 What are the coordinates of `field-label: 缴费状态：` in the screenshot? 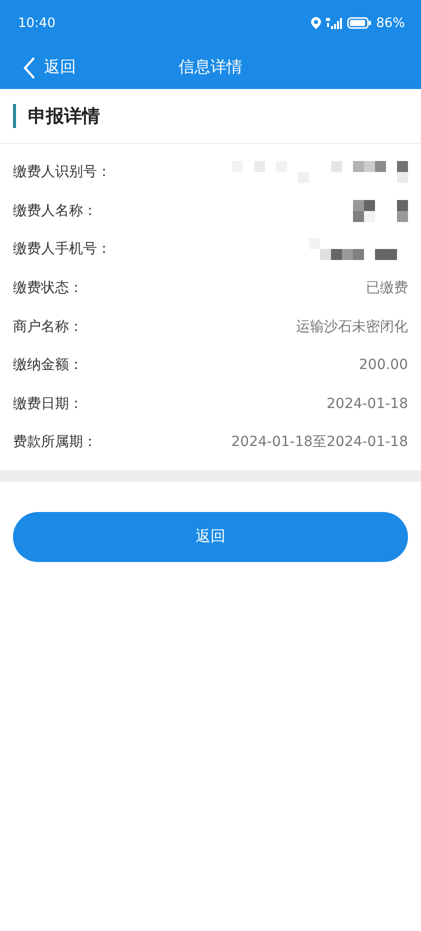 It's located at (48, 288).